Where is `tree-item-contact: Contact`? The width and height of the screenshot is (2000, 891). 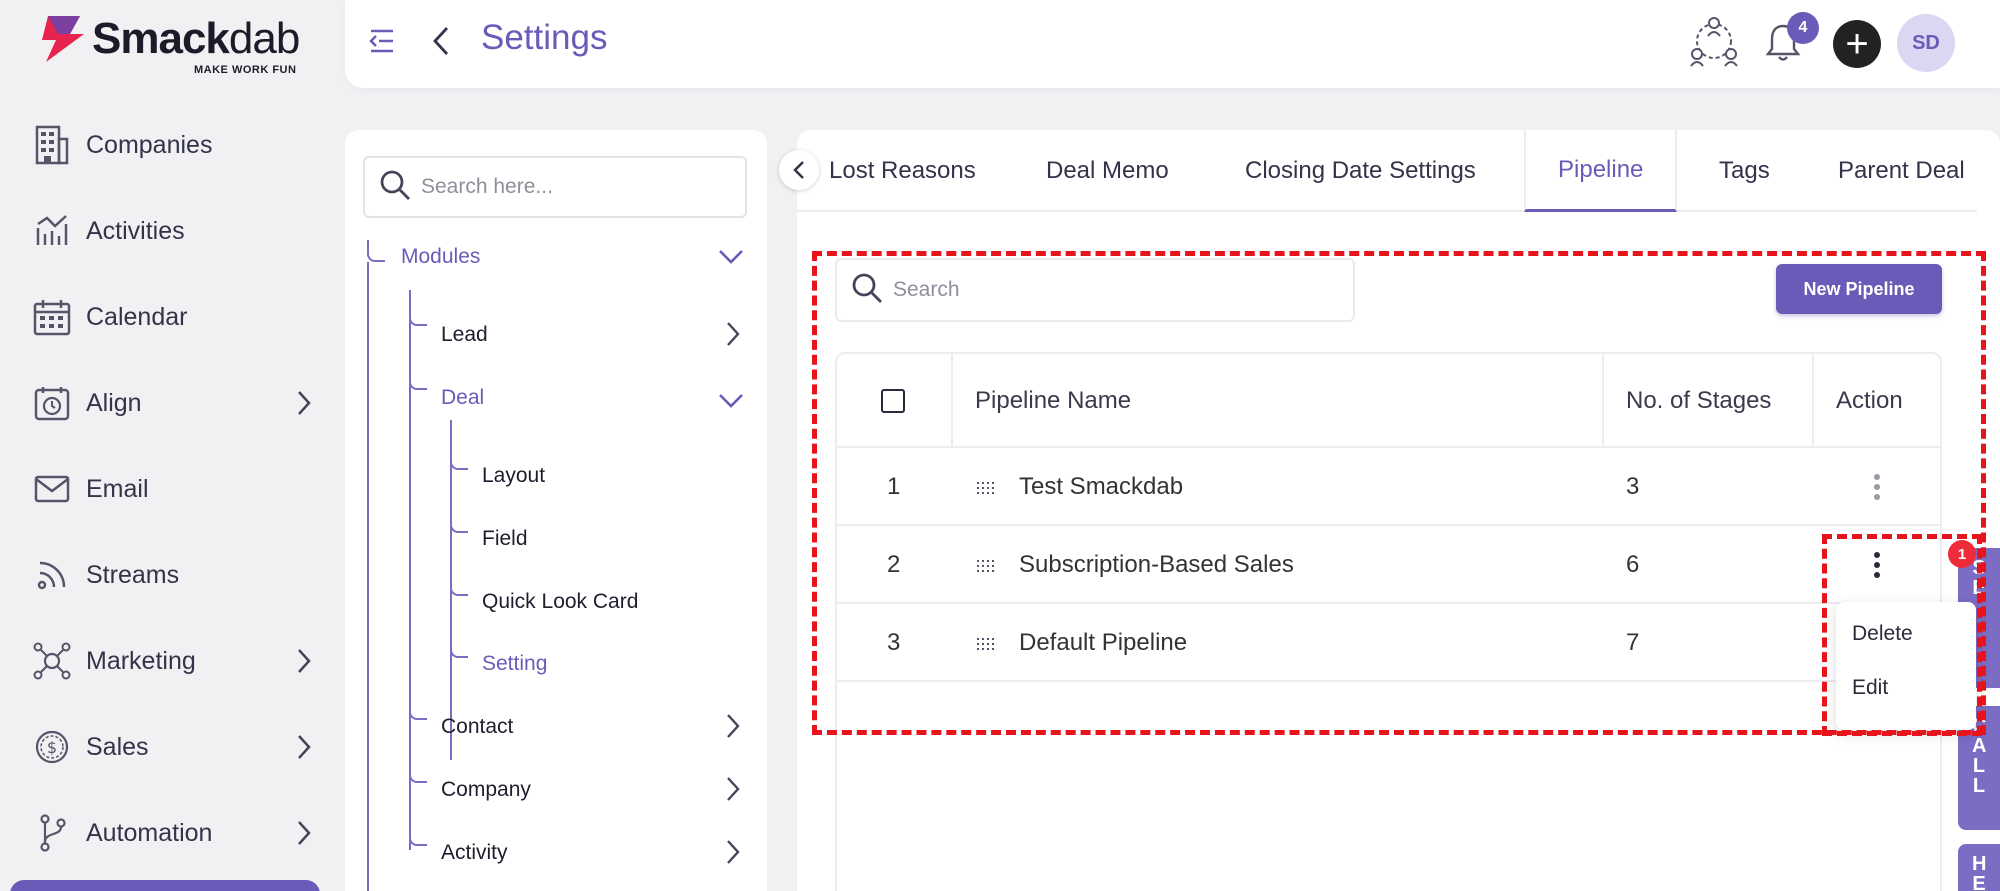
tree-item-contact: Contact is located at coordinates (477, 727).